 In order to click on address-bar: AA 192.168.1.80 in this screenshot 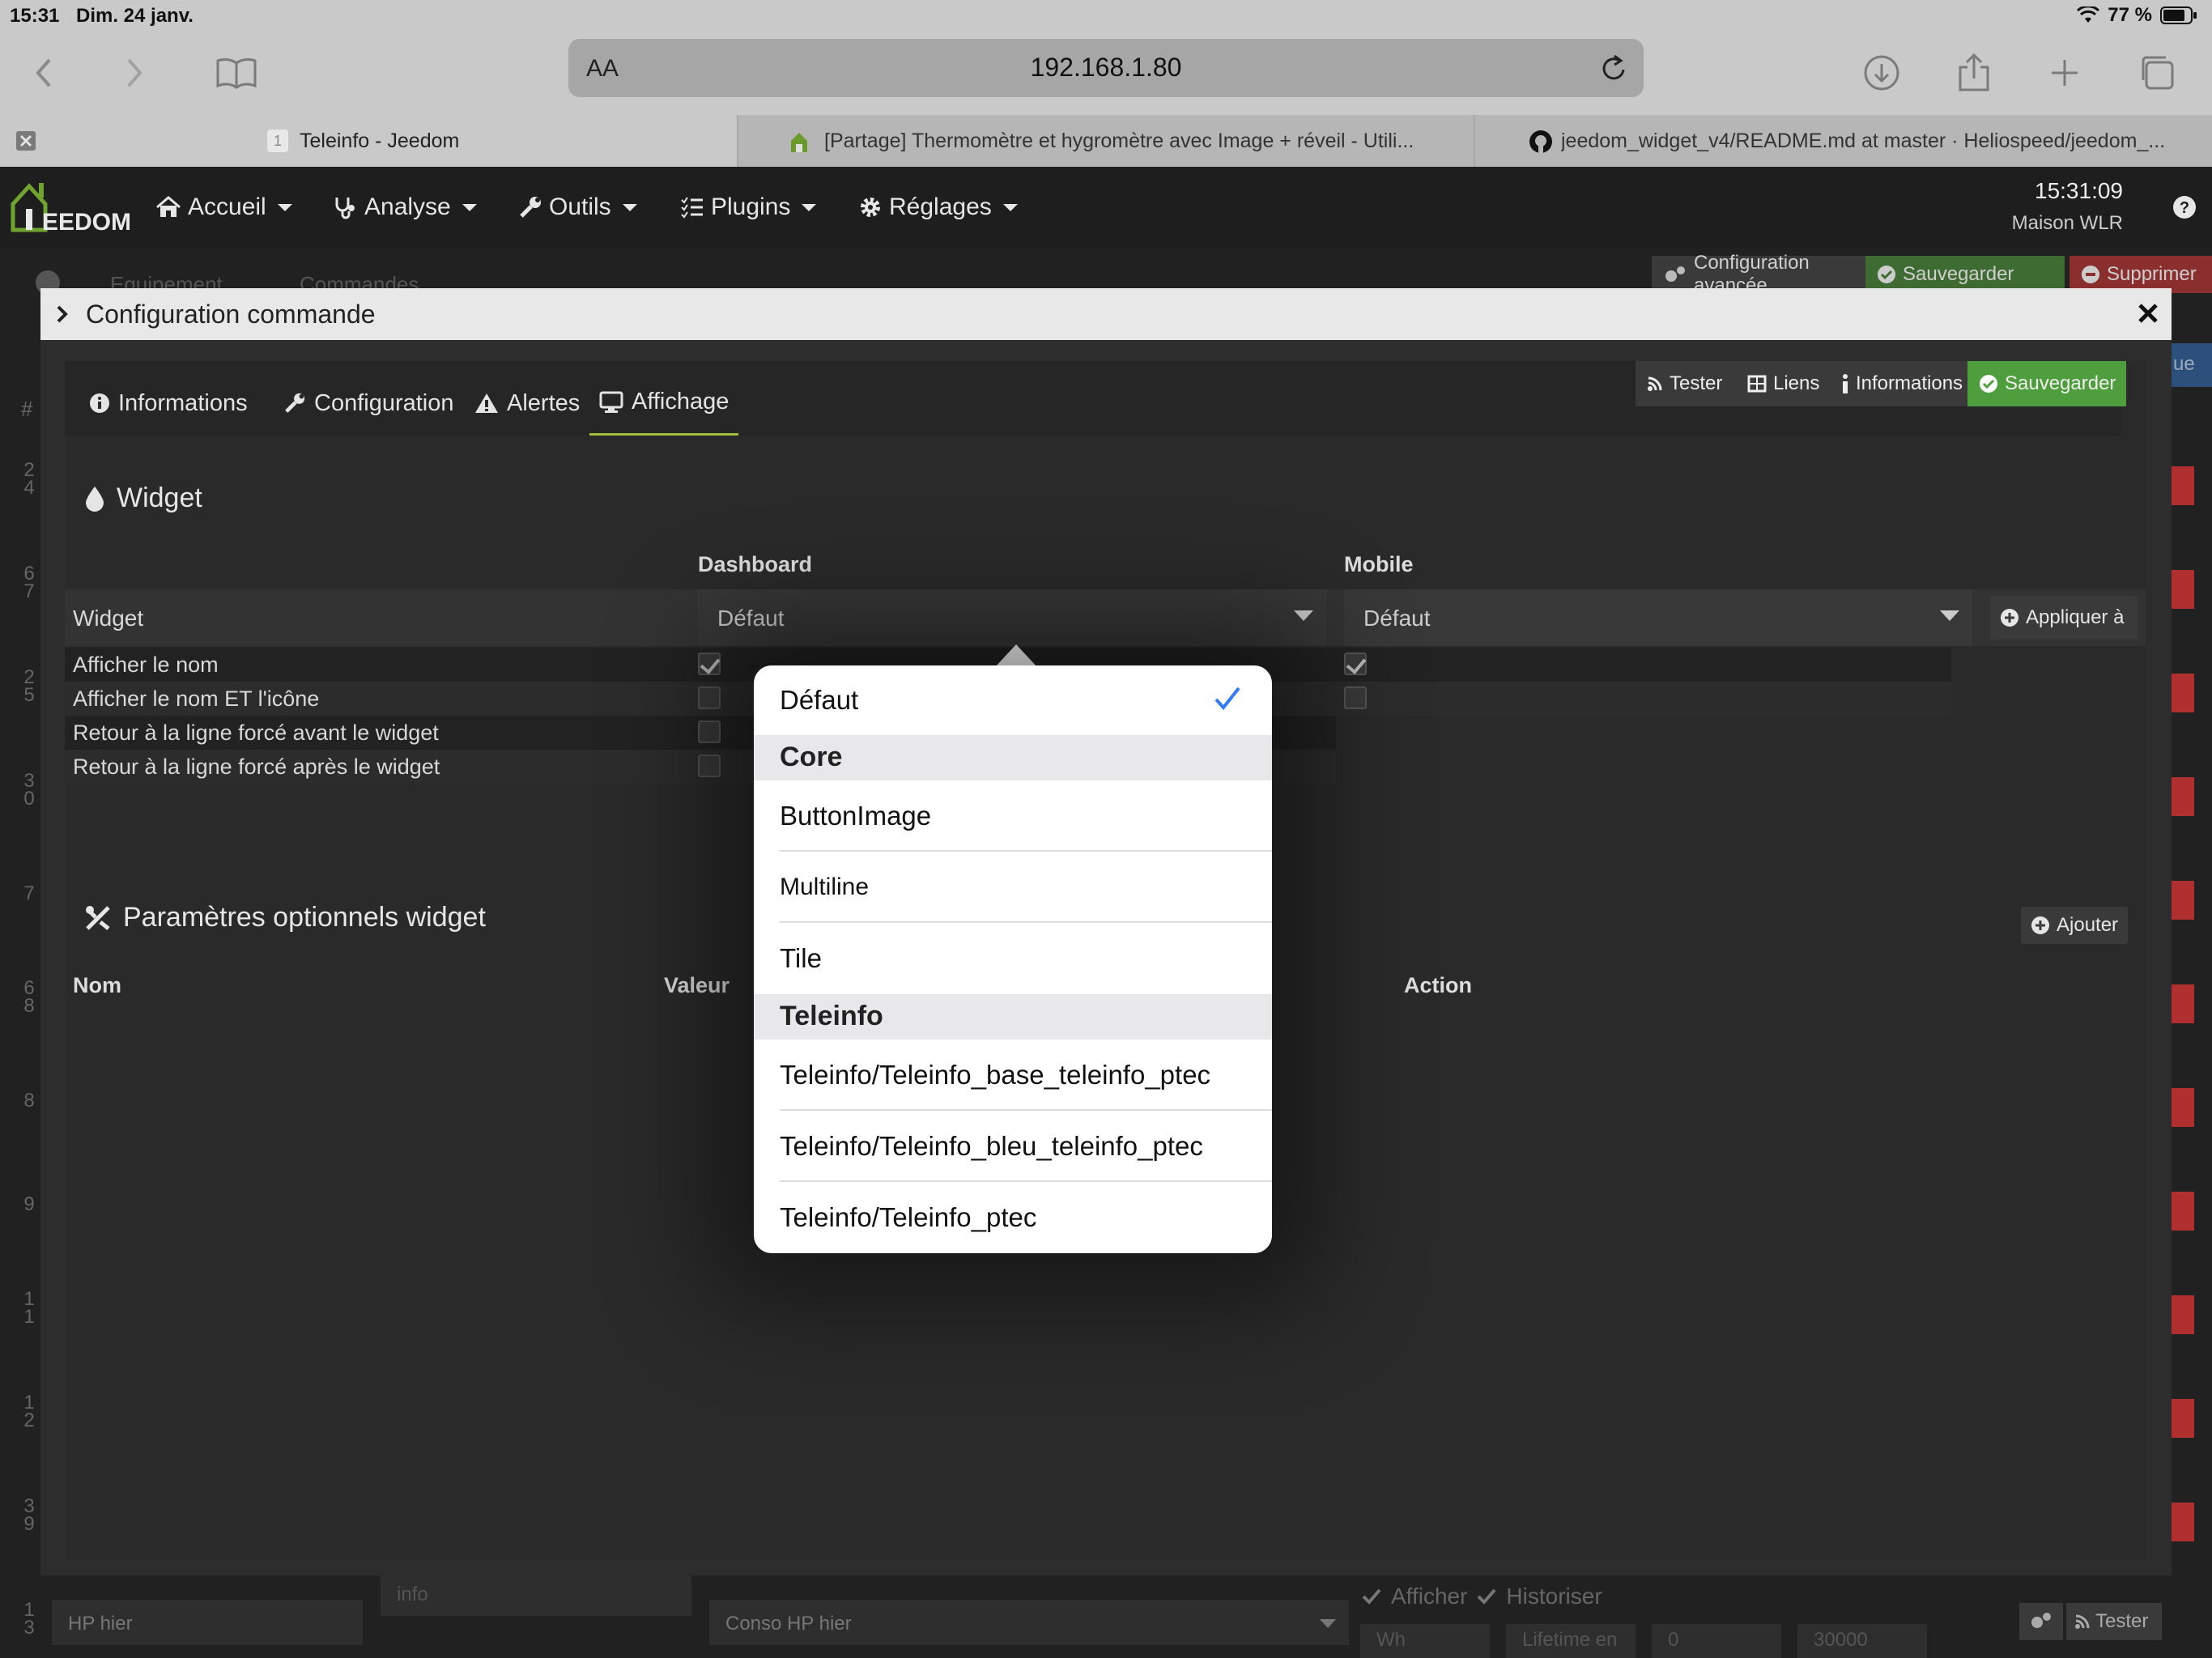, I will do `click(1106, 68)`.